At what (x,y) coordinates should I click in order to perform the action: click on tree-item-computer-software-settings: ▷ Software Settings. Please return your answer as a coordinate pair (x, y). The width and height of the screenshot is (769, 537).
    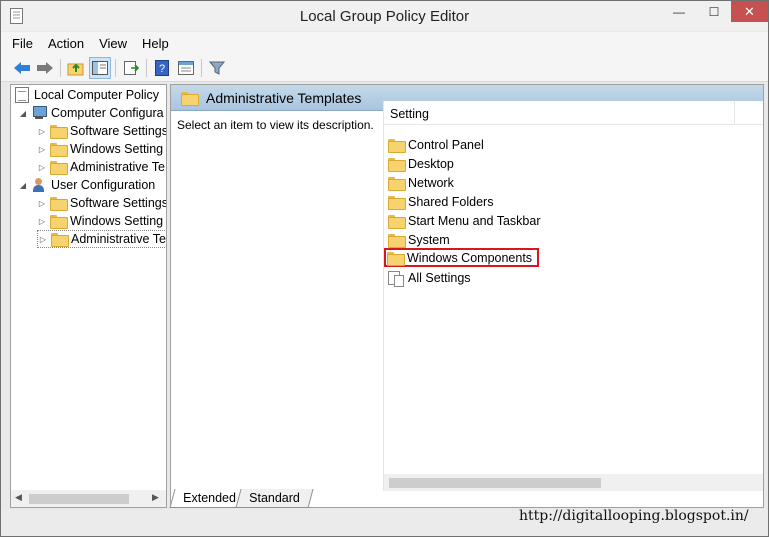
    Looking at the image, I should click on (102, 131).